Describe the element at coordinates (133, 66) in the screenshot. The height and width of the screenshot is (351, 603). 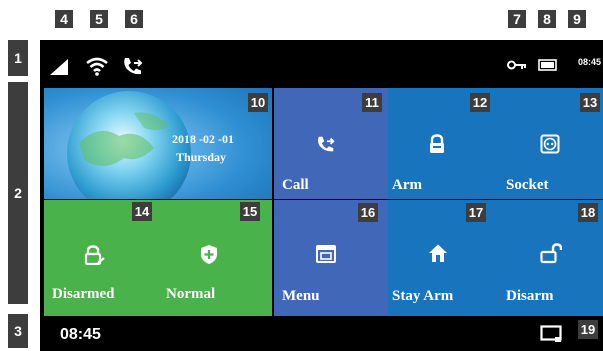
I see `call-forward-icon` at that location.